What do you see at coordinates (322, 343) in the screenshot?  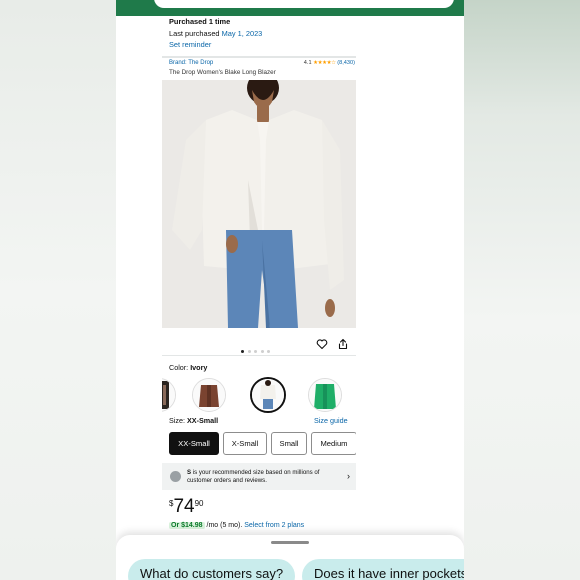 I see `heart-icon` at bounding box center [322, 343].